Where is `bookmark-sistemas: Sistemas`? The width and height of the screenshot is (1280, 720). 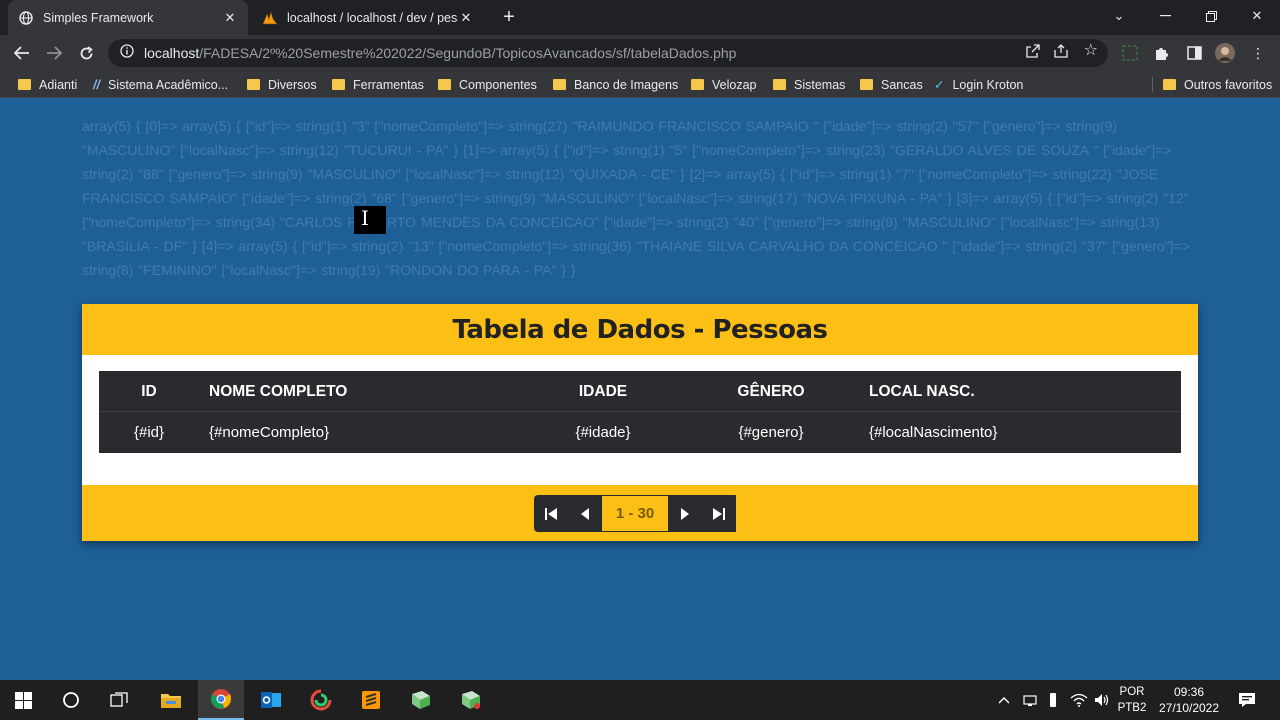 bookmark-sistemas: Sistemas is located at coordinates (809, 84).